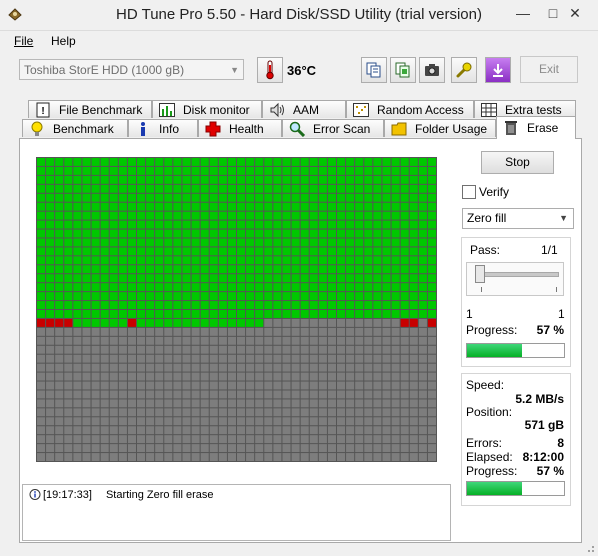 Image resolution: width=598 pixels, height=556 pixels. I want to click on copy-text-button, so click(374, 70).